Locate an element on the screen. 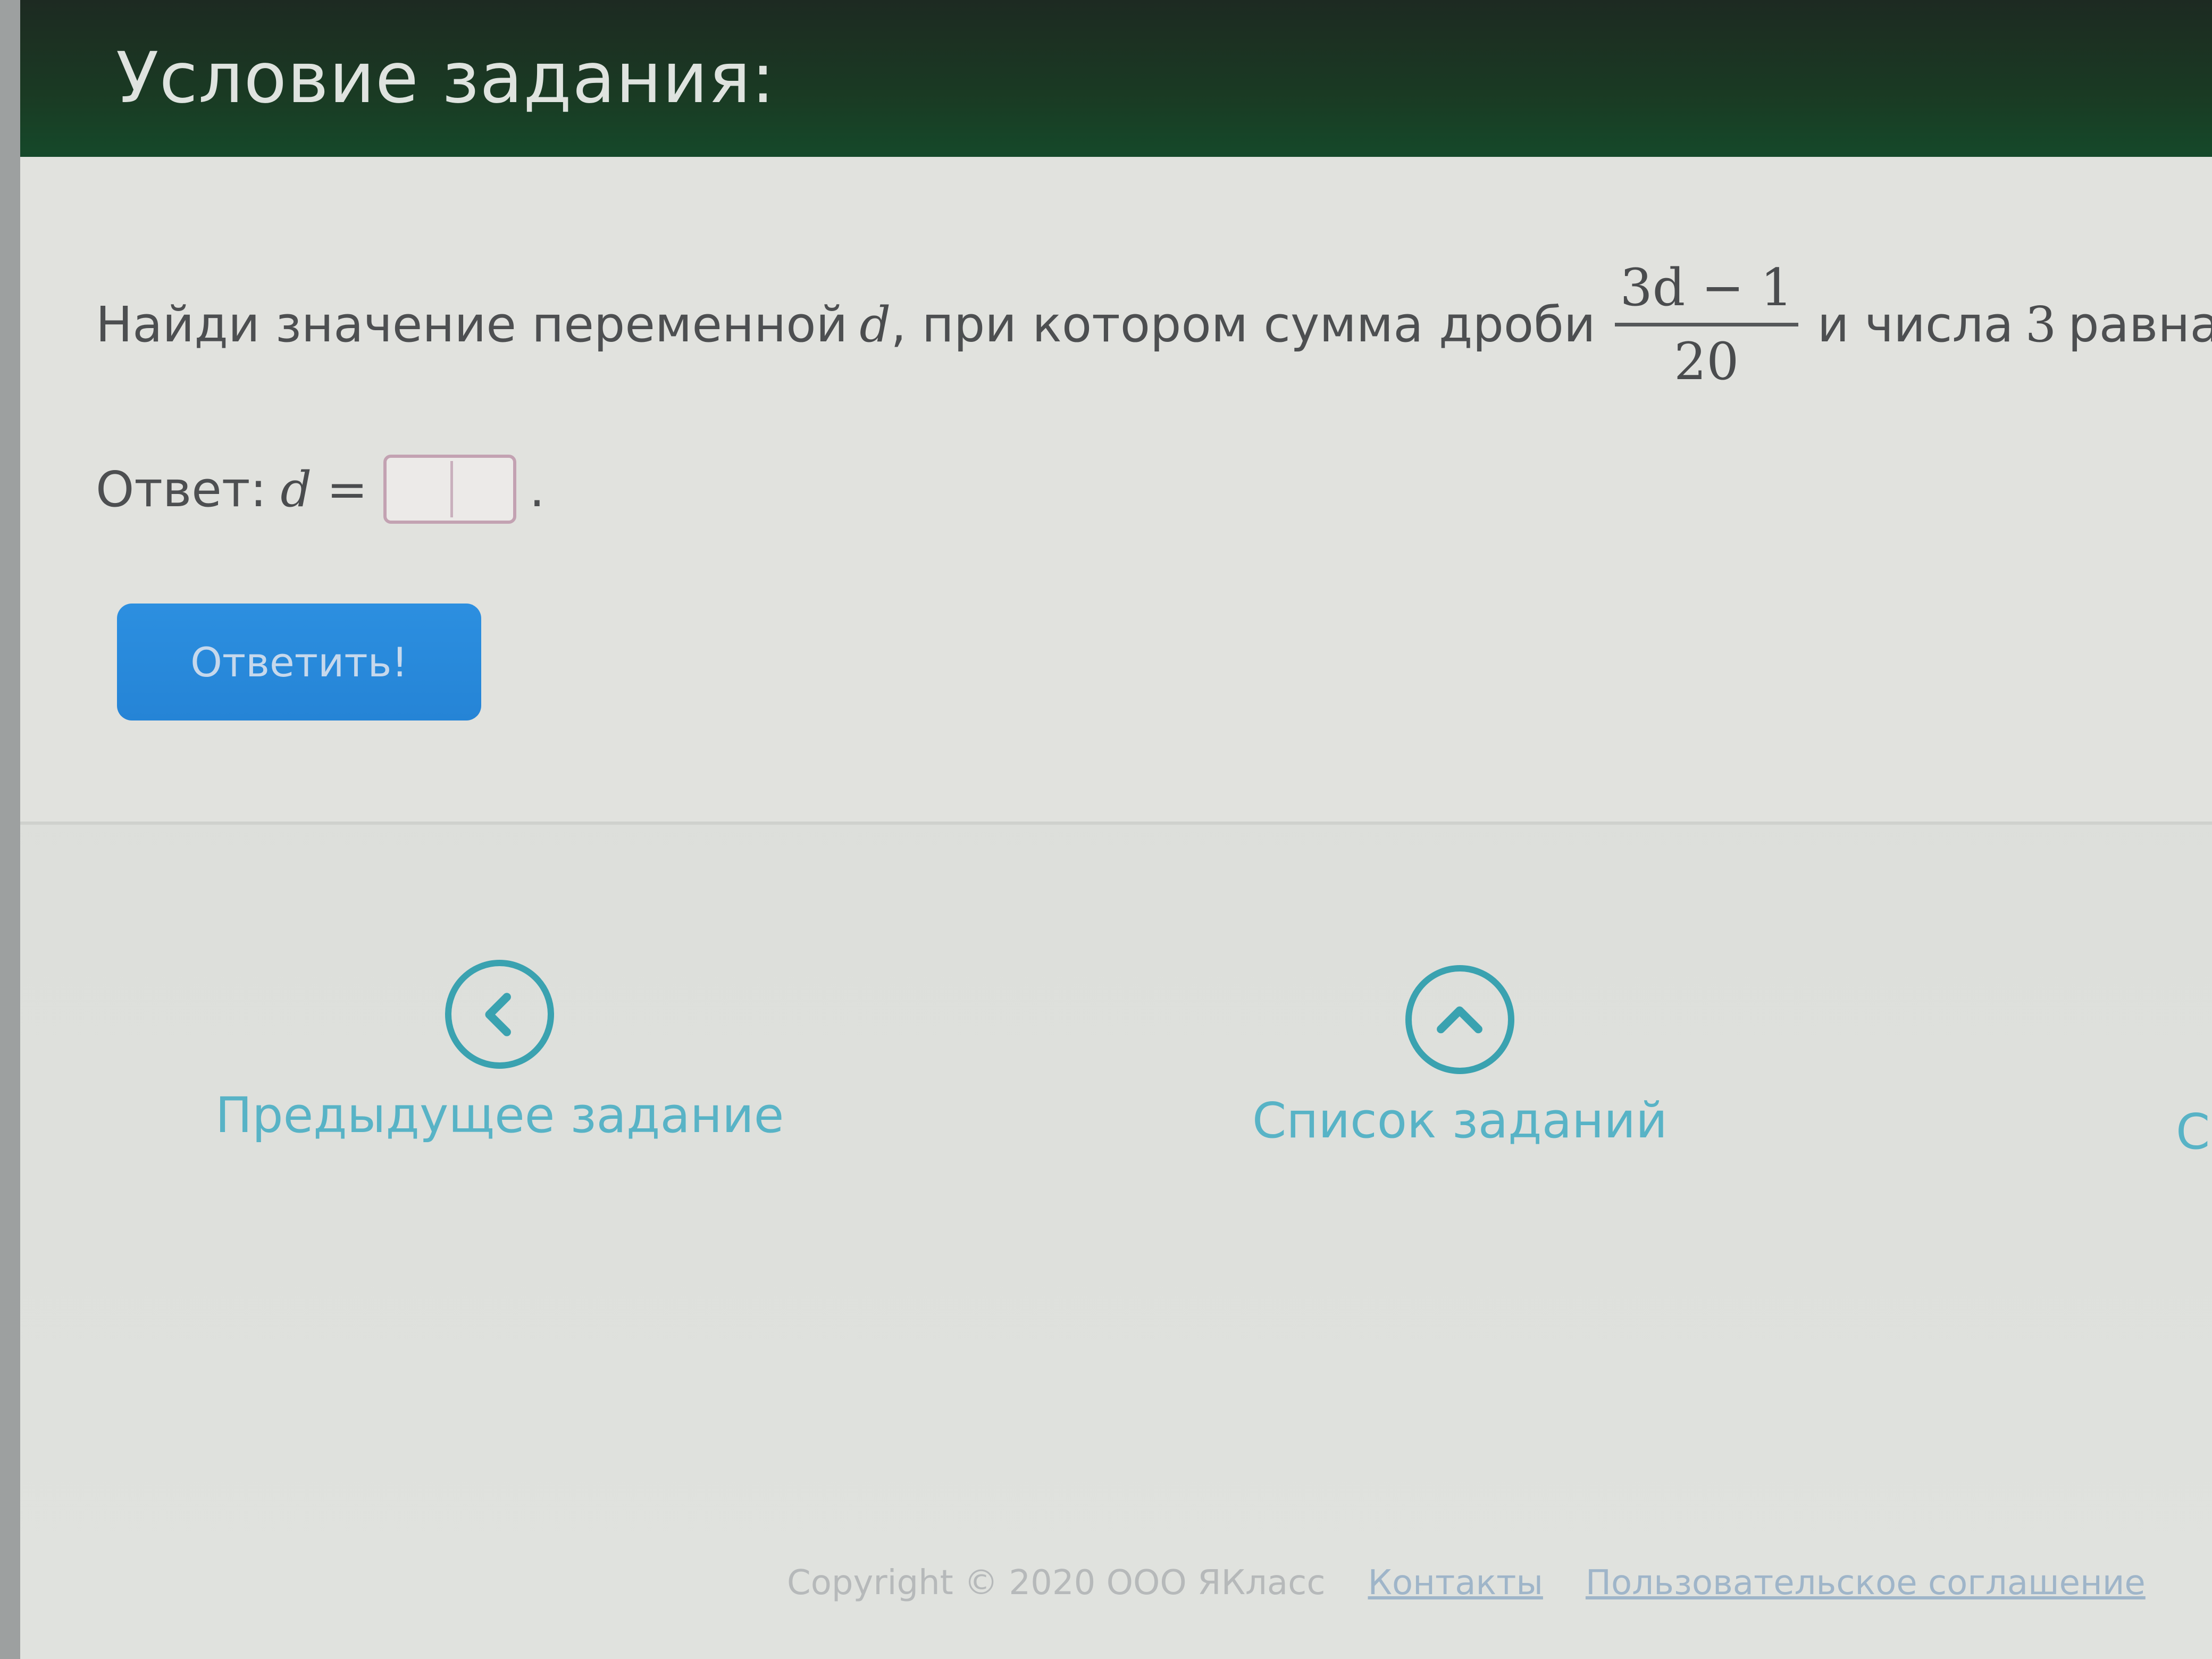 Image resolution: width=2212 pixels, height=1659 pixels. previous-task-label: Предыдущее задание is located at coordinates (499, 1115).